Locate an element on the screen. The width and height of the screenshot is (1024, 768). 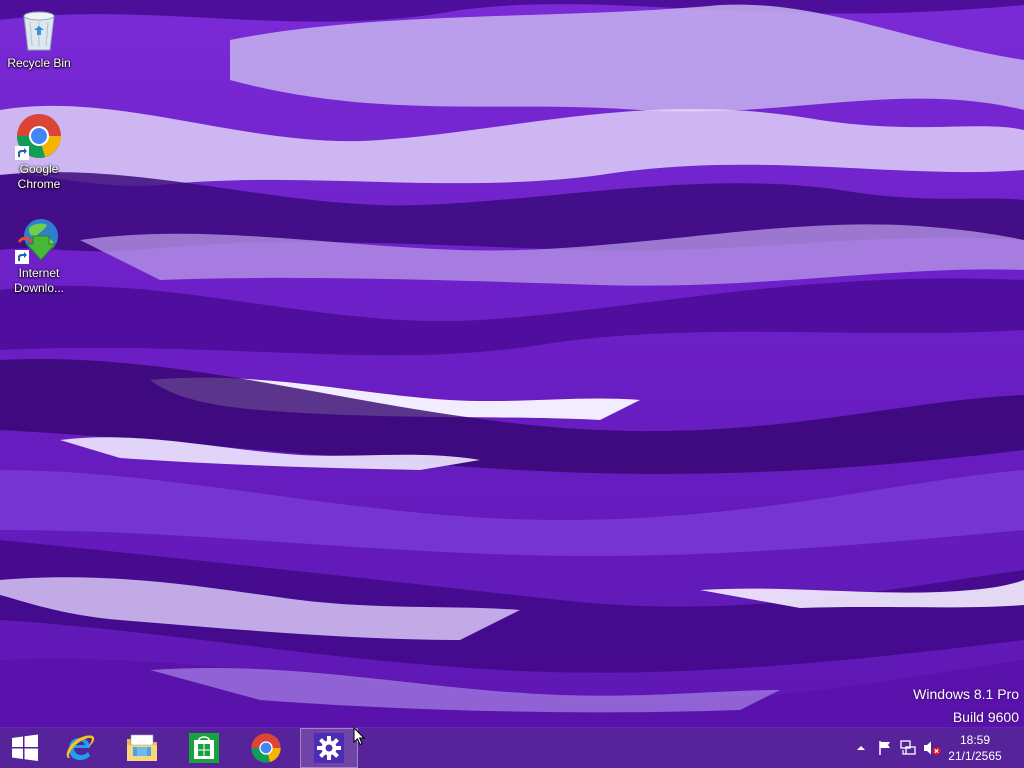
chevron-up-icon is located at coordinates (861, 748).